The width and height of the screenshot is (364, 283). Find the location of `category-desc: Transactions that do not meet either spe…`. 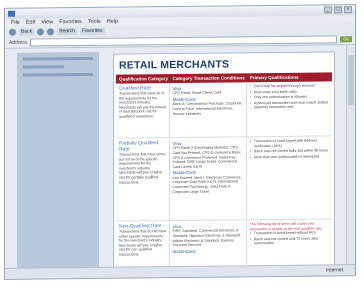

category-desc: Transactions that do not meet either spe… is located at coordinates (143, 243).